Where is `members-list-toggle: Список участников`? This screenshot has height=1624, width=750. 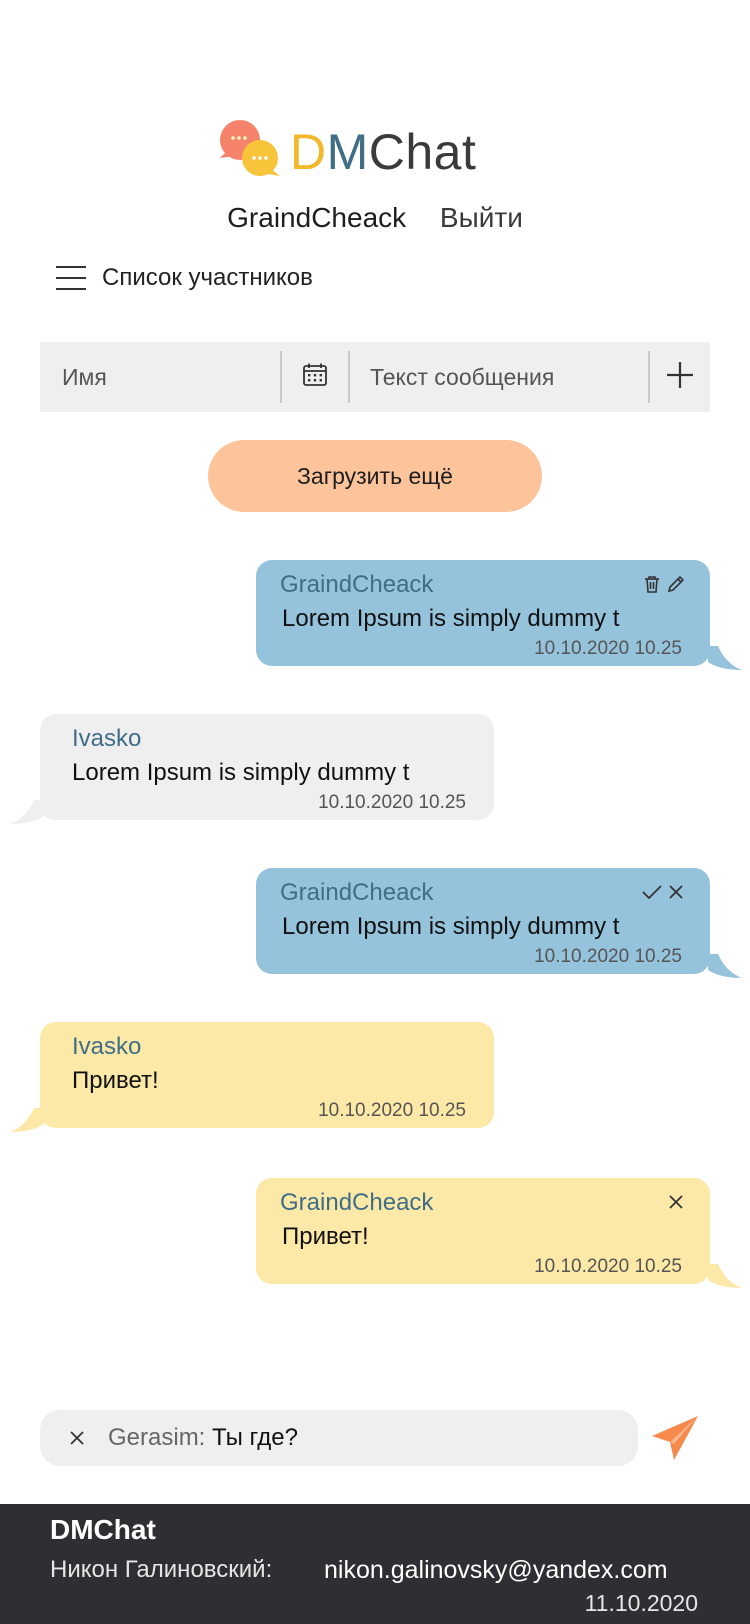 members-list-toggle: Список участников is located at coordinates (184, 278).